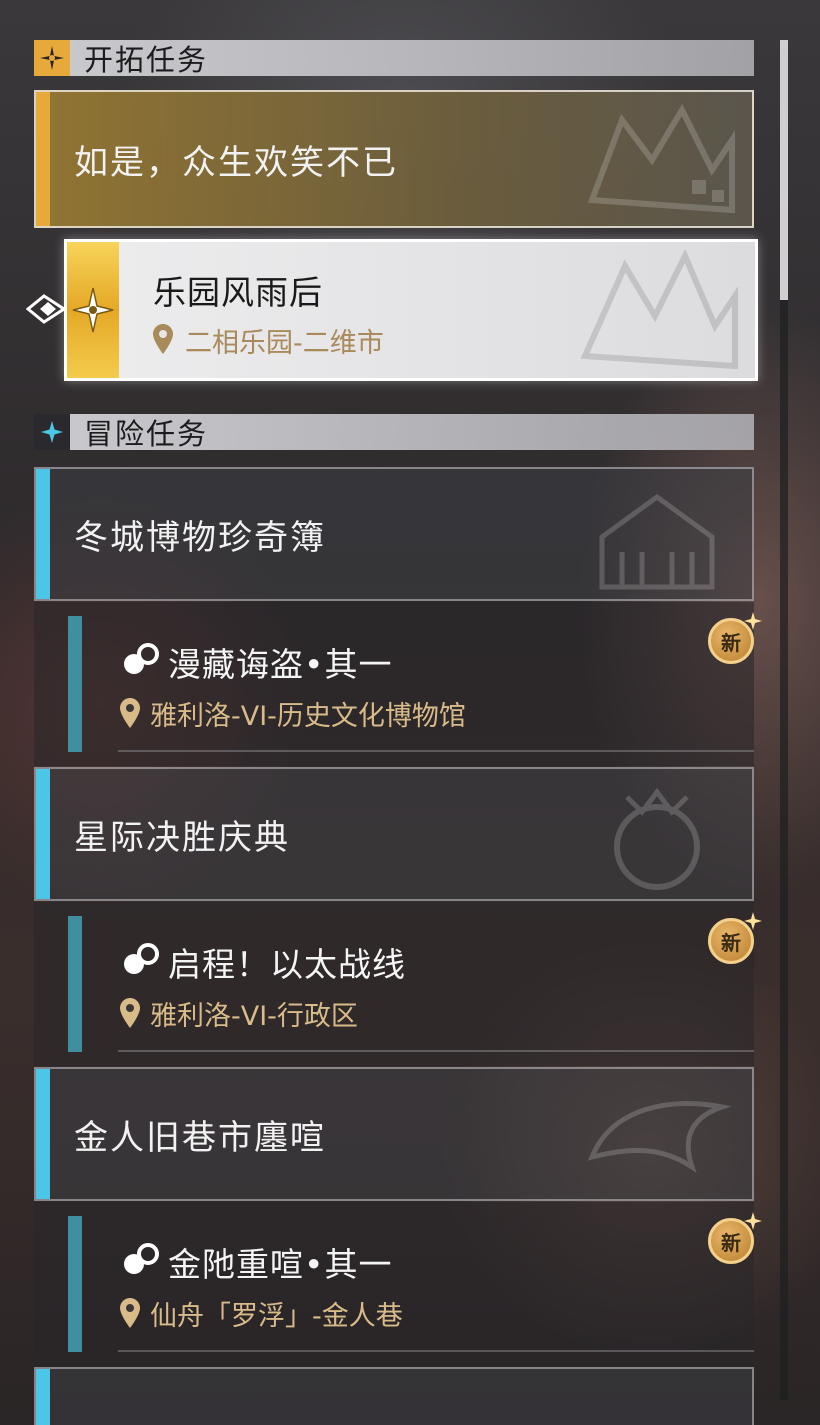  Describe the element at coordinates (308, 716) in the screenshot. I see `quest-location: 雅利洛-VI-历史文化博物馆` at that location.